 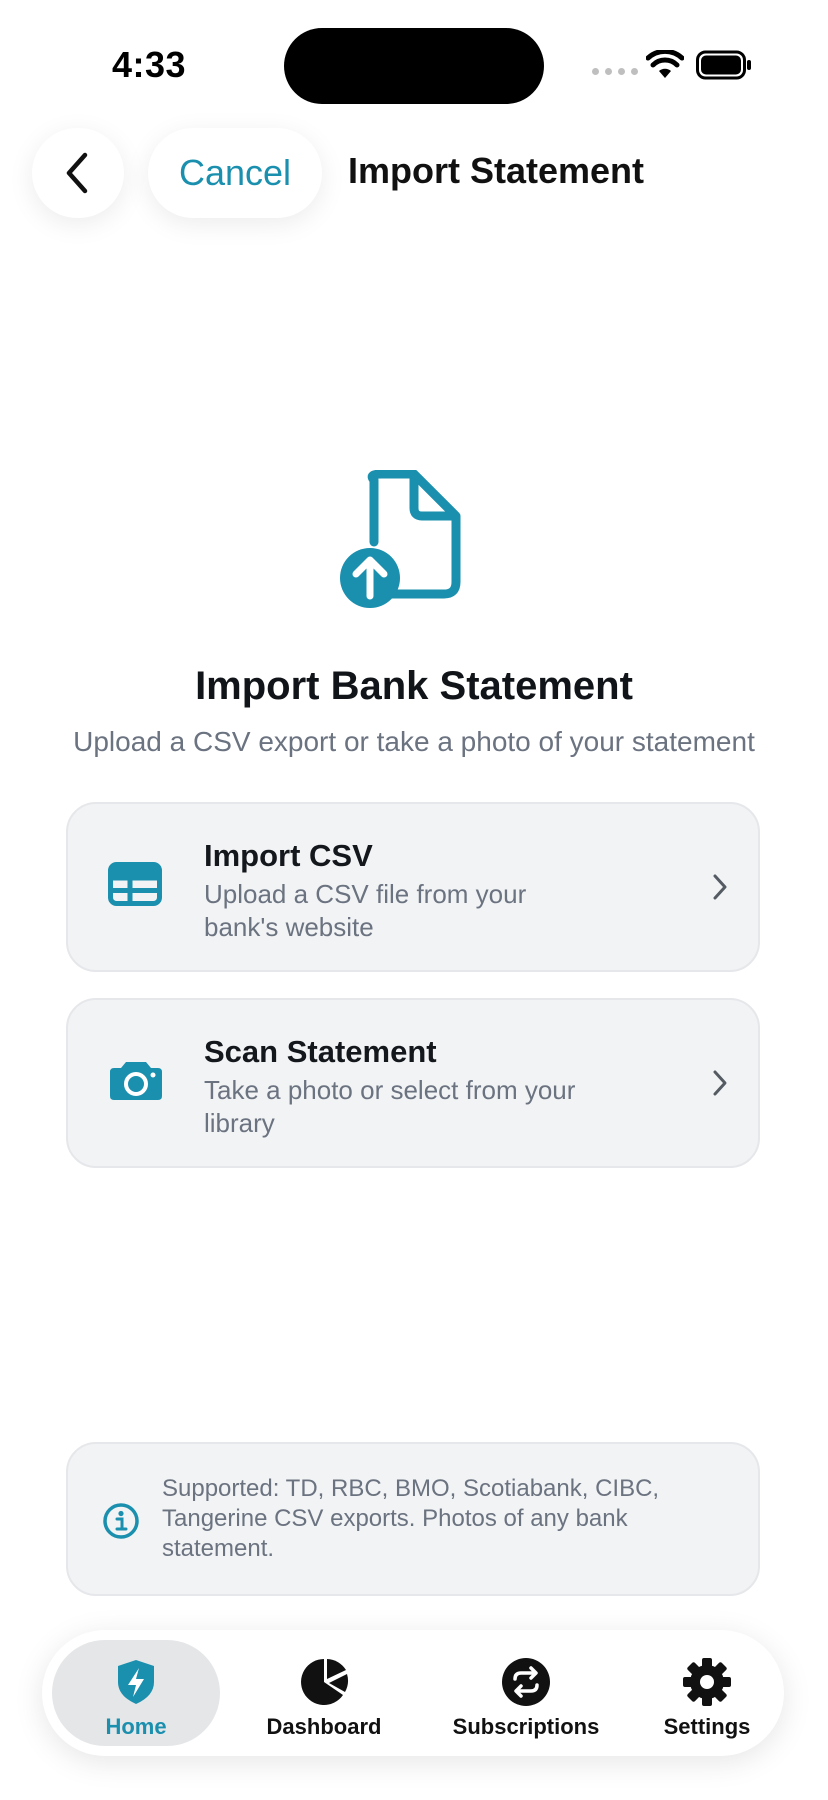 I want to click on chevron-left-icon, so click(x=77, y=173).